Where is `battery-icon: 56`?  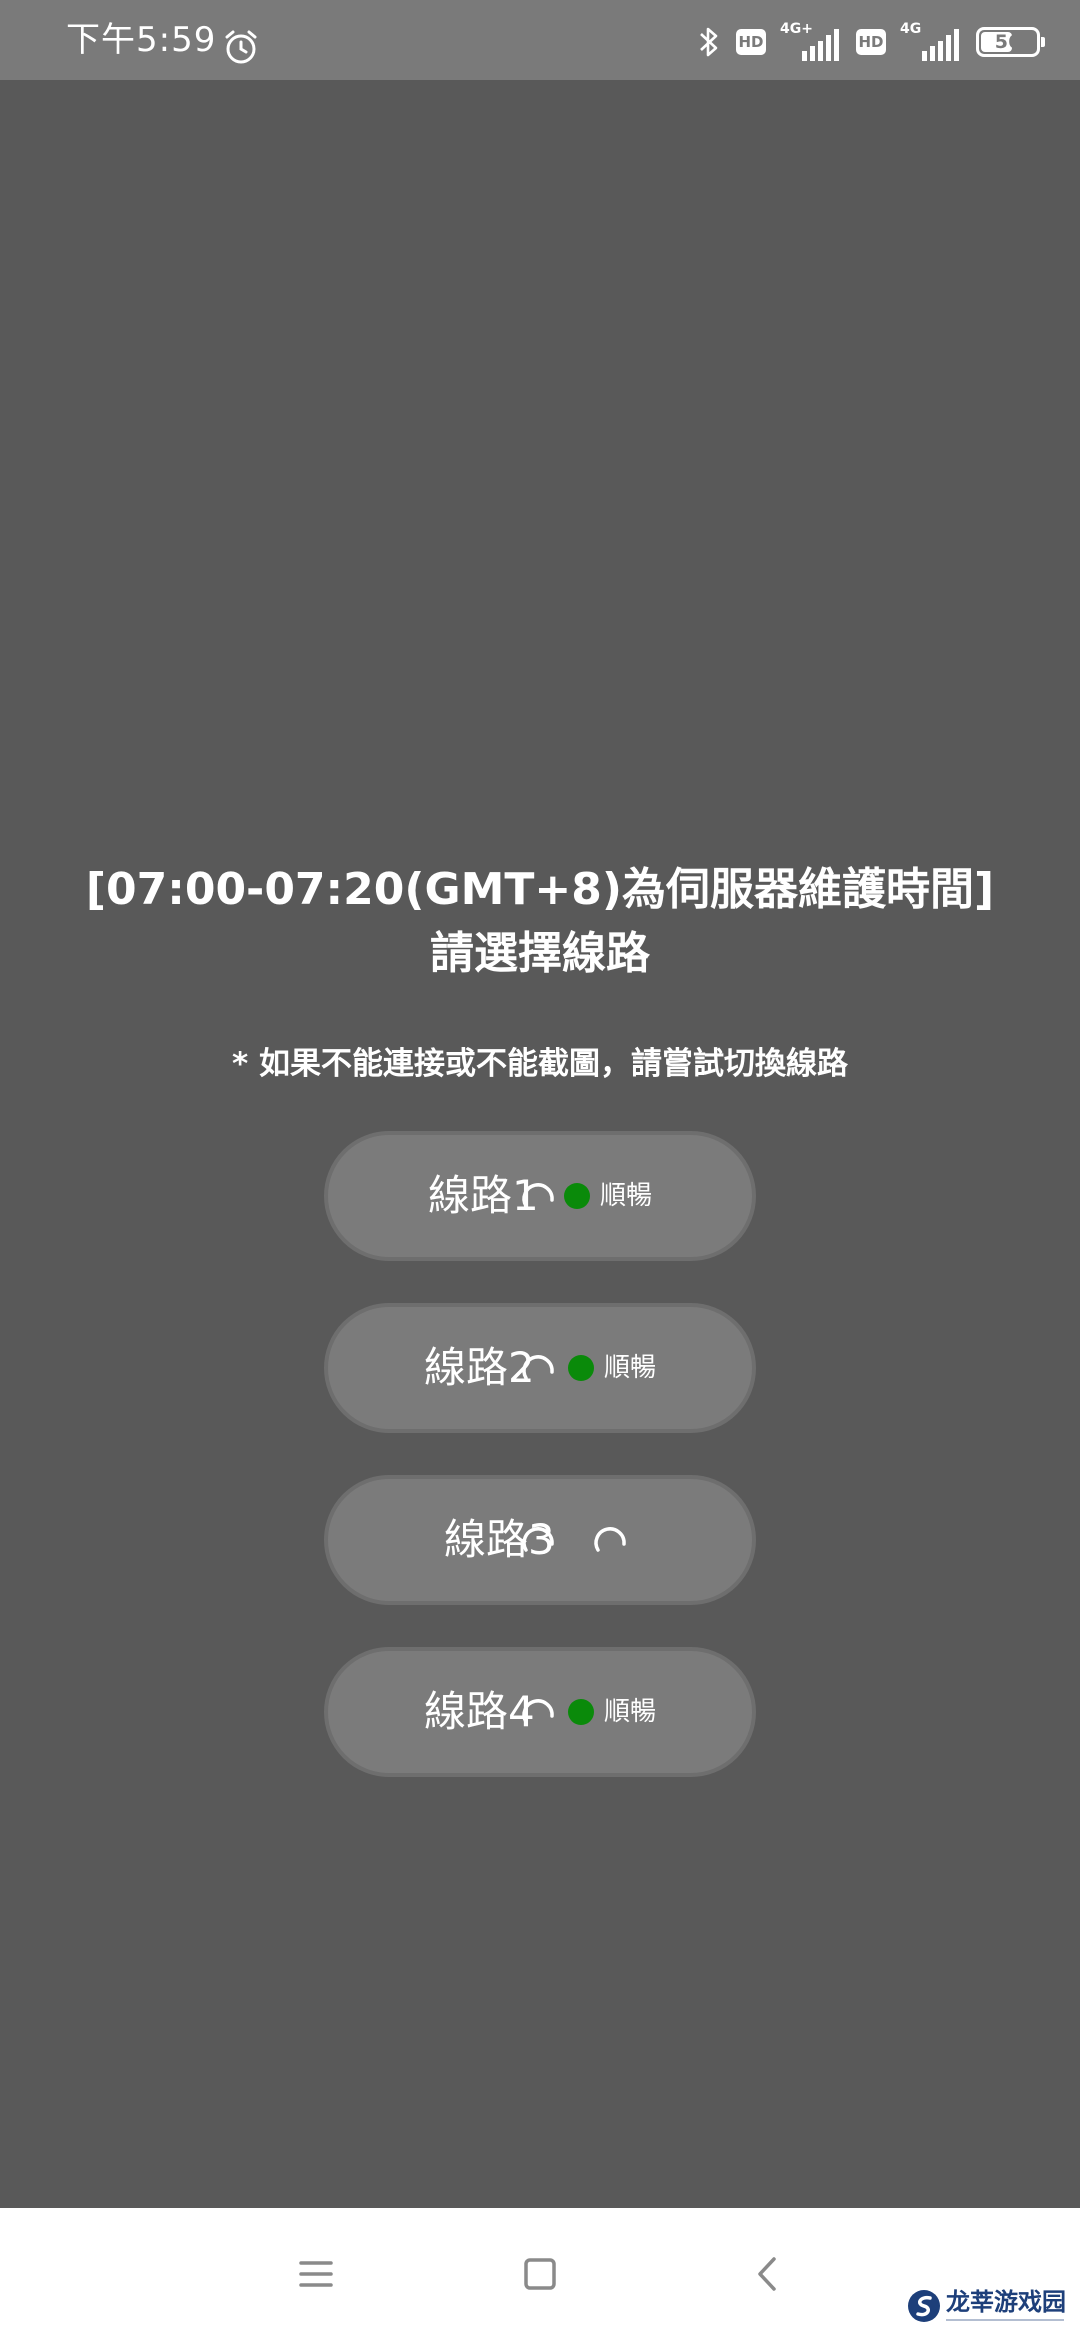 battery-icon: 56 is located at coordinates (1010, 42).